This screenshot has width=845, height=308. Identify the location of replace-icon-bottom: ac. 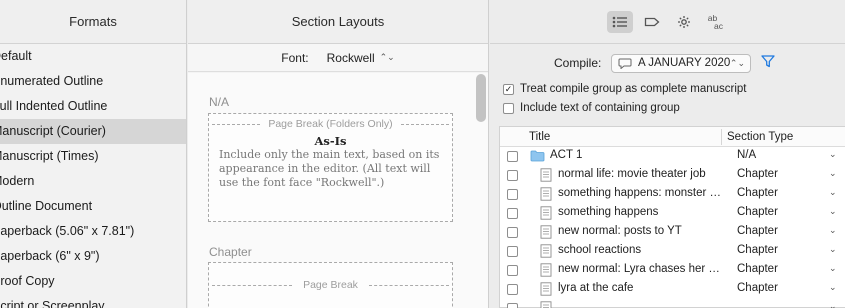
(718, 25).